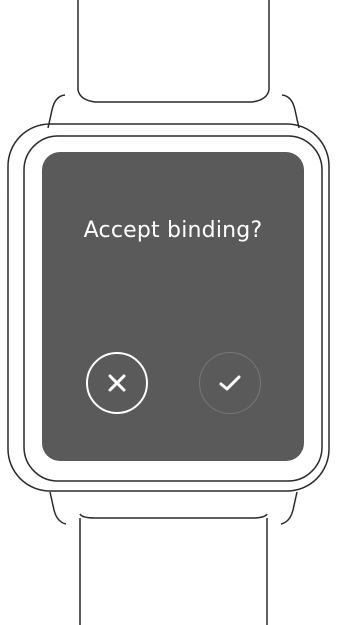 The height and width of the screenshot is (625, 337). I want to click on accept-button, so click(230, 383).